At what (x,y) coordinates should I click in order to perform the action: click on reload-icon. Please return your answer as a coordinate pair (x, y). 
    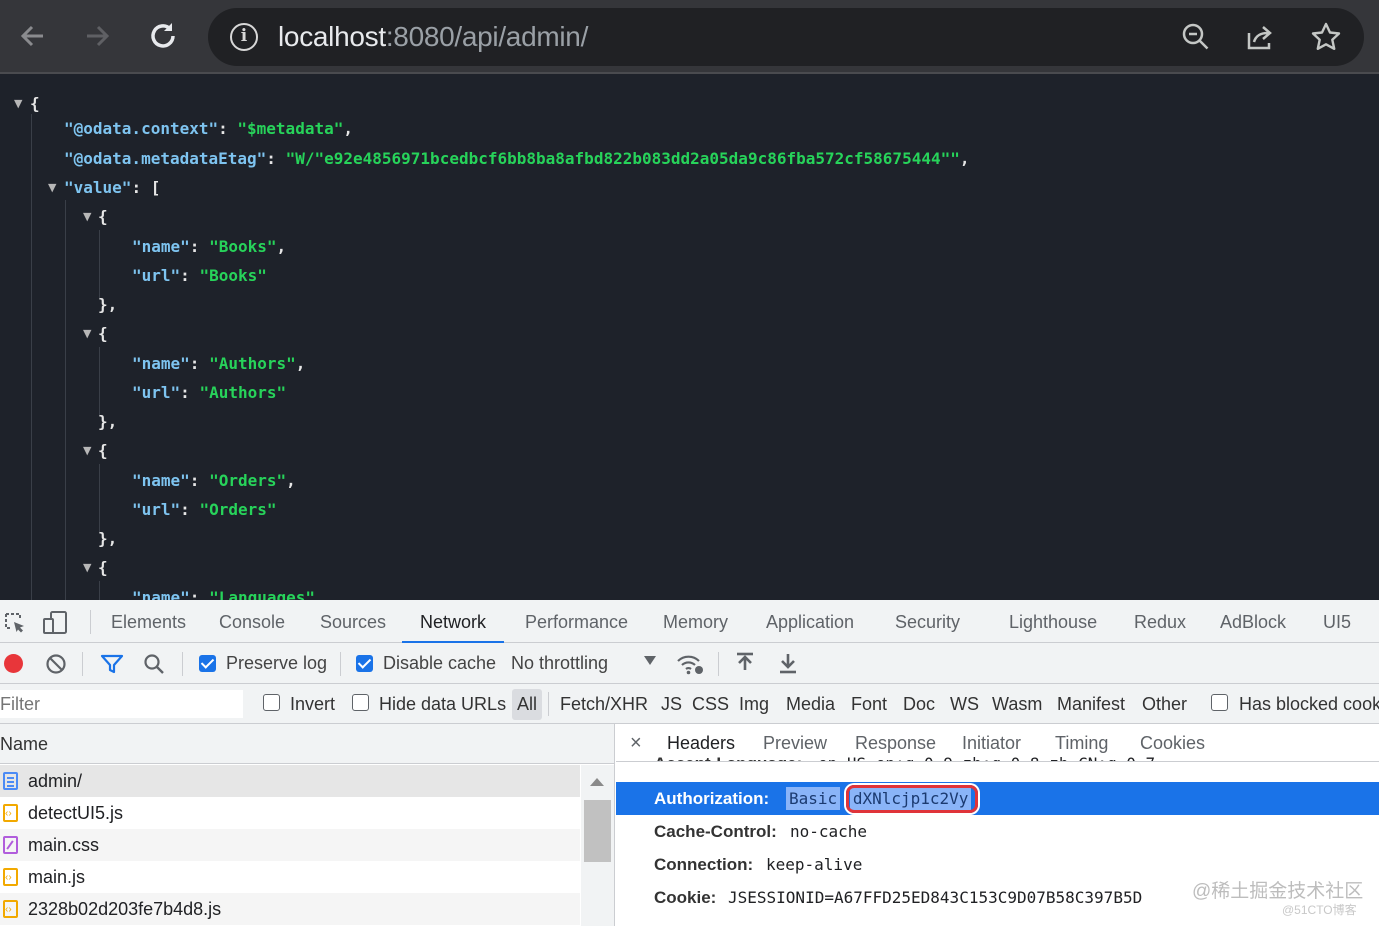
    Looking at the image, I should click on (163, 35).